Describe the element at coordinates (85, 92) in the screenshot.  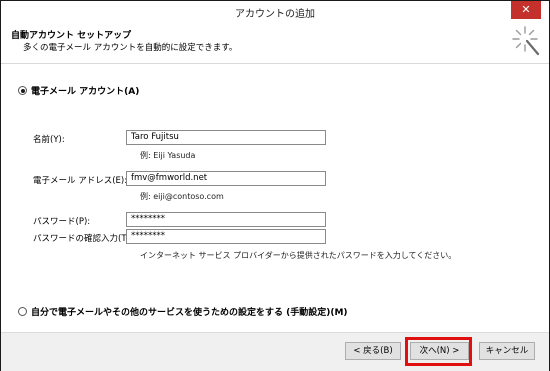
I see `email-account-label: 電子メール アカウント(A)` at that location.